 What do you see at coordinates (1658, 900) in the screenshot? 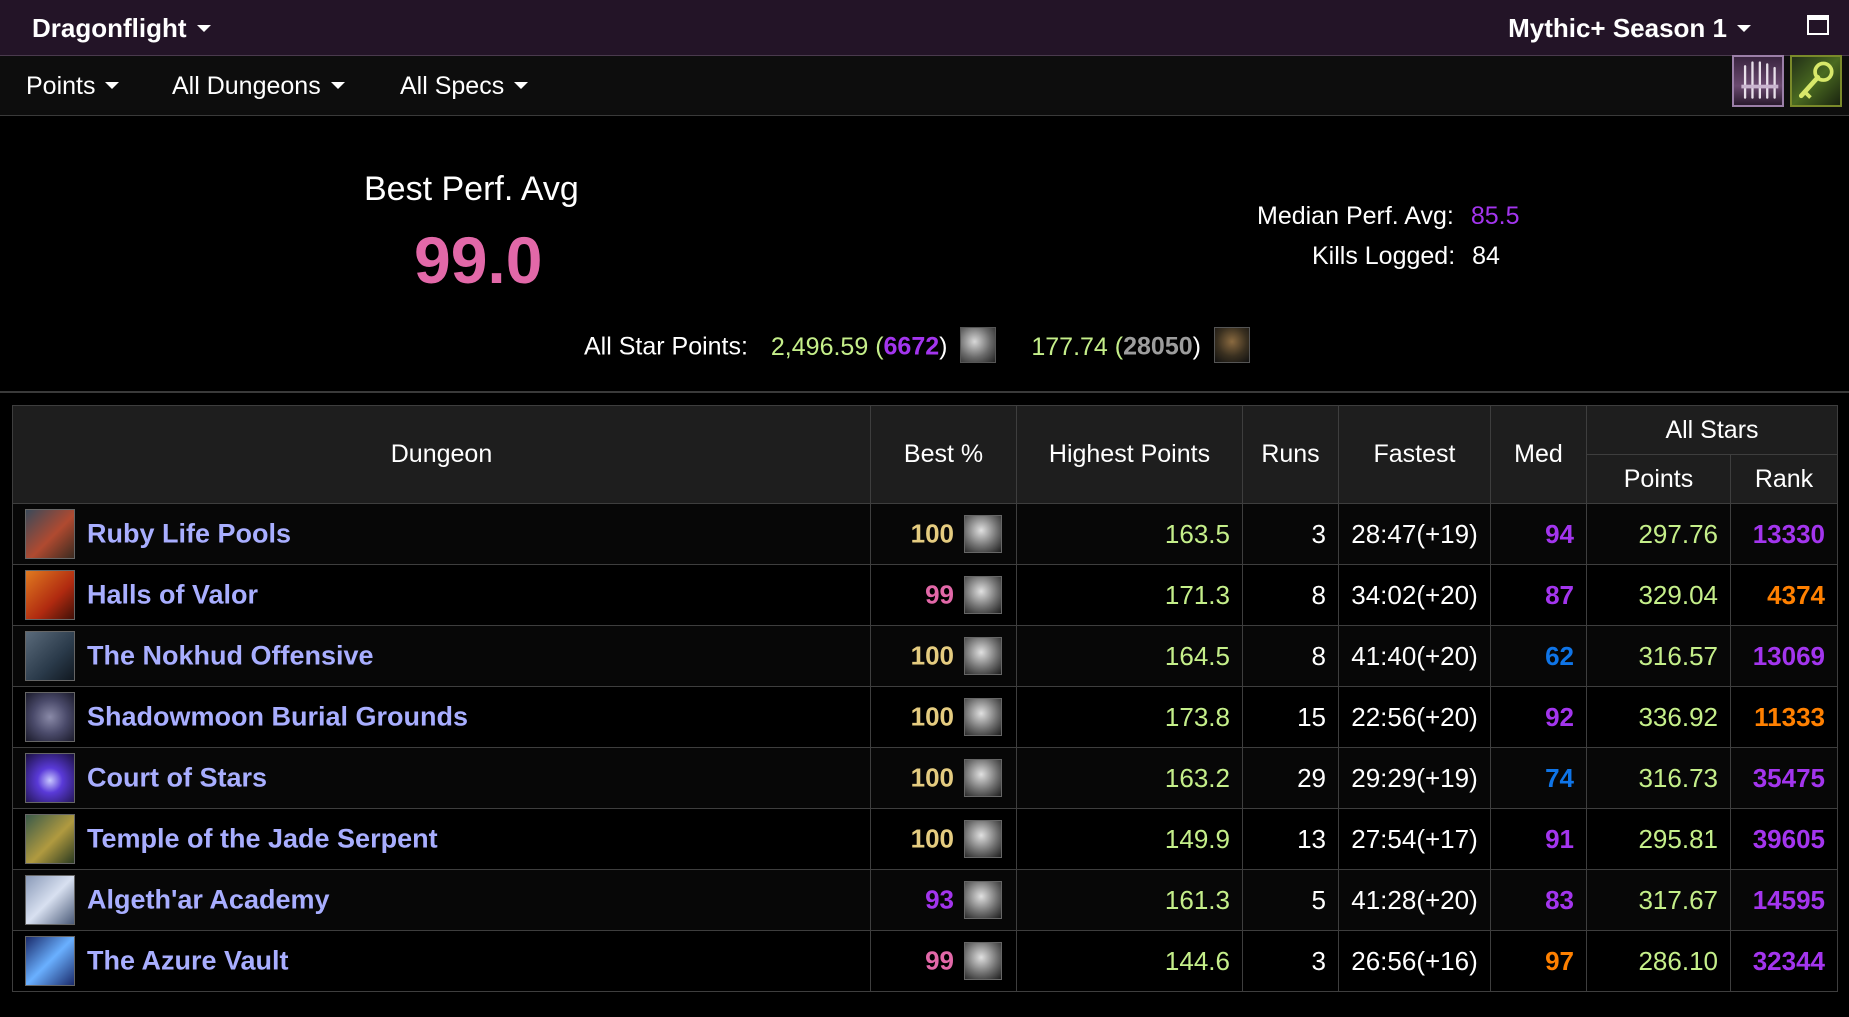
I see `allstar-points: 317.67` at bounding box center [1658, 900].